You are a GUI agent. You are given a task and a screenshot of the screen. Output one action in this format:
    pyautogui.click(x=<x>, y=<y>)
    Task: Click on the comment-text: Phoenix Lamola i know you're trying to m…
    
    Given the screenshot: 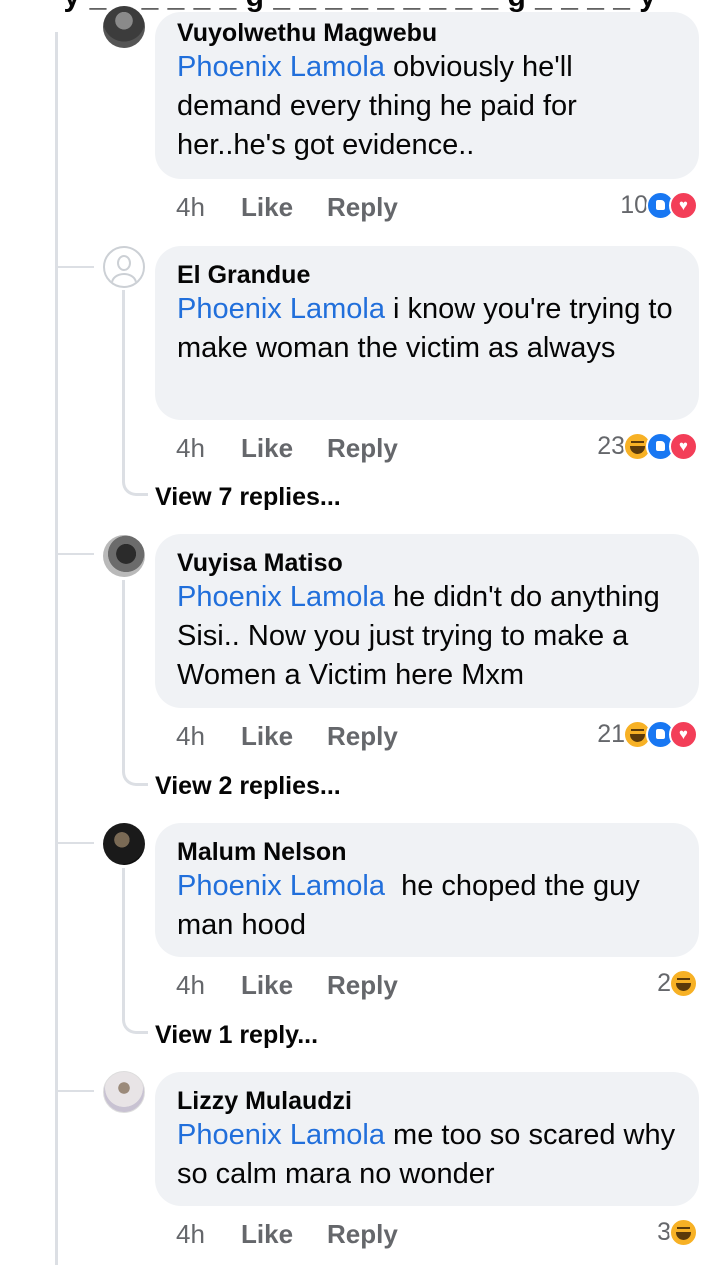 What is the action you would take?
    pyautogui.click(x=428, y=329)
    